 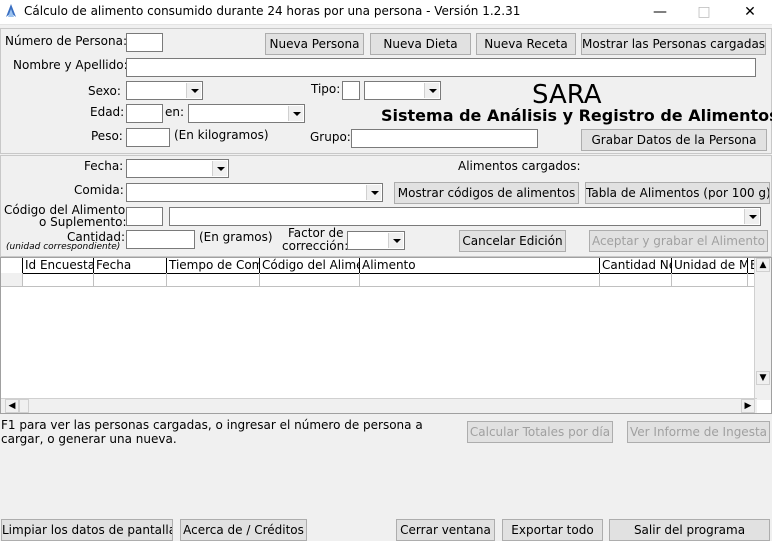 What do you see at coordinates (130, 265) in the screenshot?
I see `column-header: Fecha` at bounding box center [130, 265].